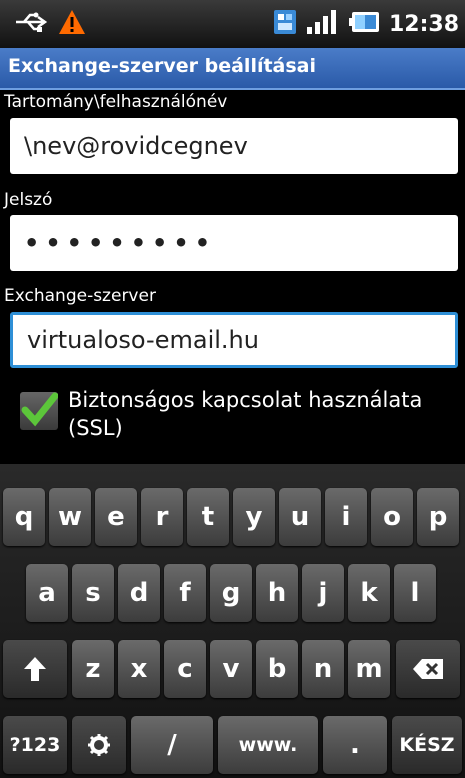 This screenshot has height=778, width=465. I want to click on key-z: z, so click(93, 669).